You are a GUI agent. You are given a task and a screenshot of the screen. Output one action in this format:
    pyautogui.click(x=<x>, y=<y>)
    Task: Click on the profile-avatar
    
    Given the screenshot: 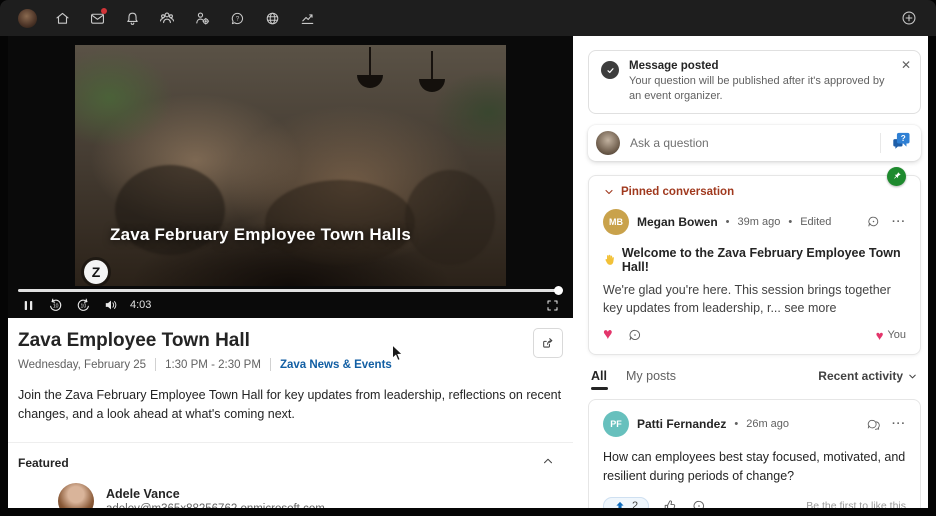 What is the action you would take?
    pyautogui.click(x=27, y=18)
    